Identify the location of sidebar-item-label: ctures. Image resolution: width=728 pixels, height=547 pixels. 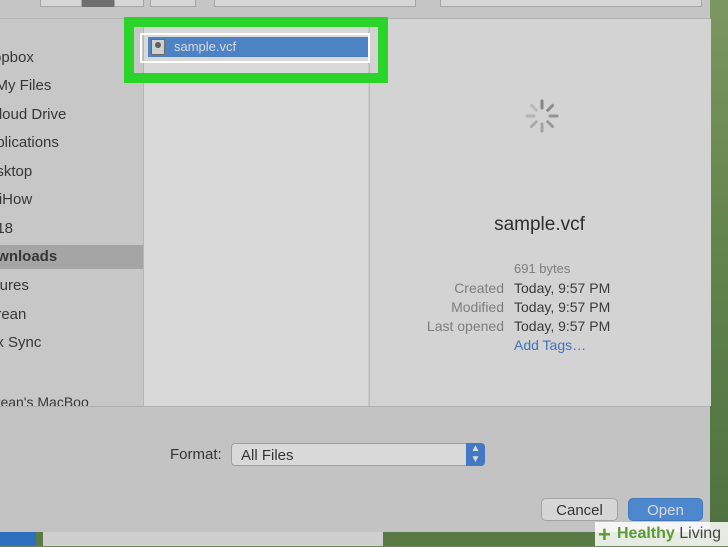
(14, 285).